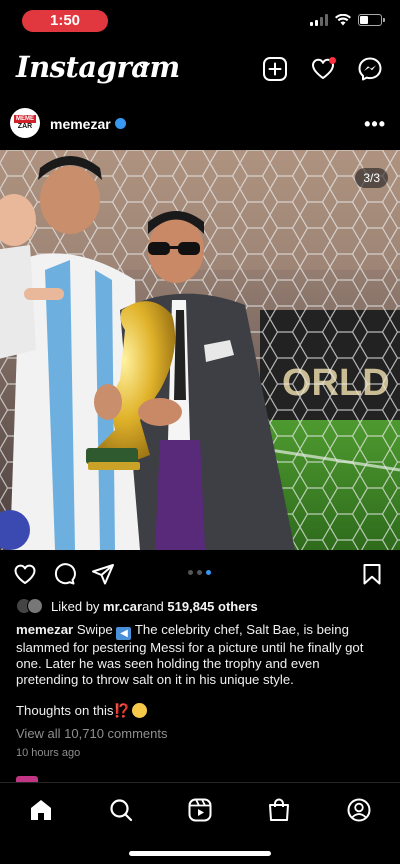  I want to click on carousel-dots, so click(199, 572).